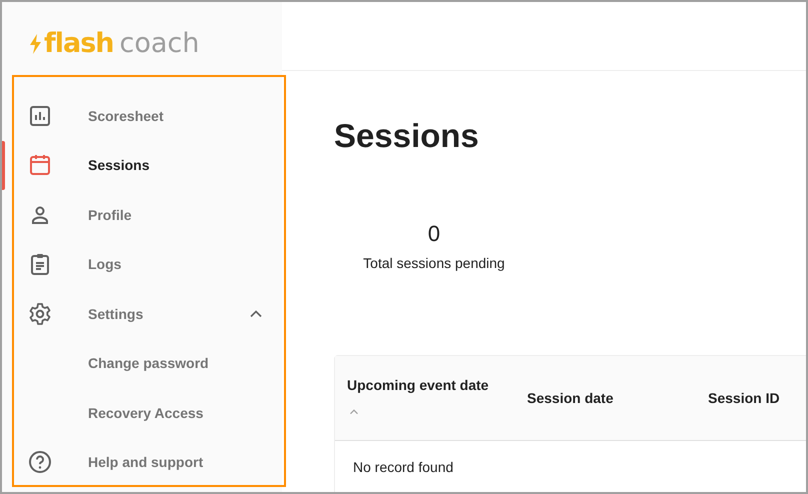 Image resolution: width=808 pixels, height=494 pixels. What do you see at coordinates (40, 264) in the screenshot?
I see `clipboard-icon` at bounding box center [40, 264].